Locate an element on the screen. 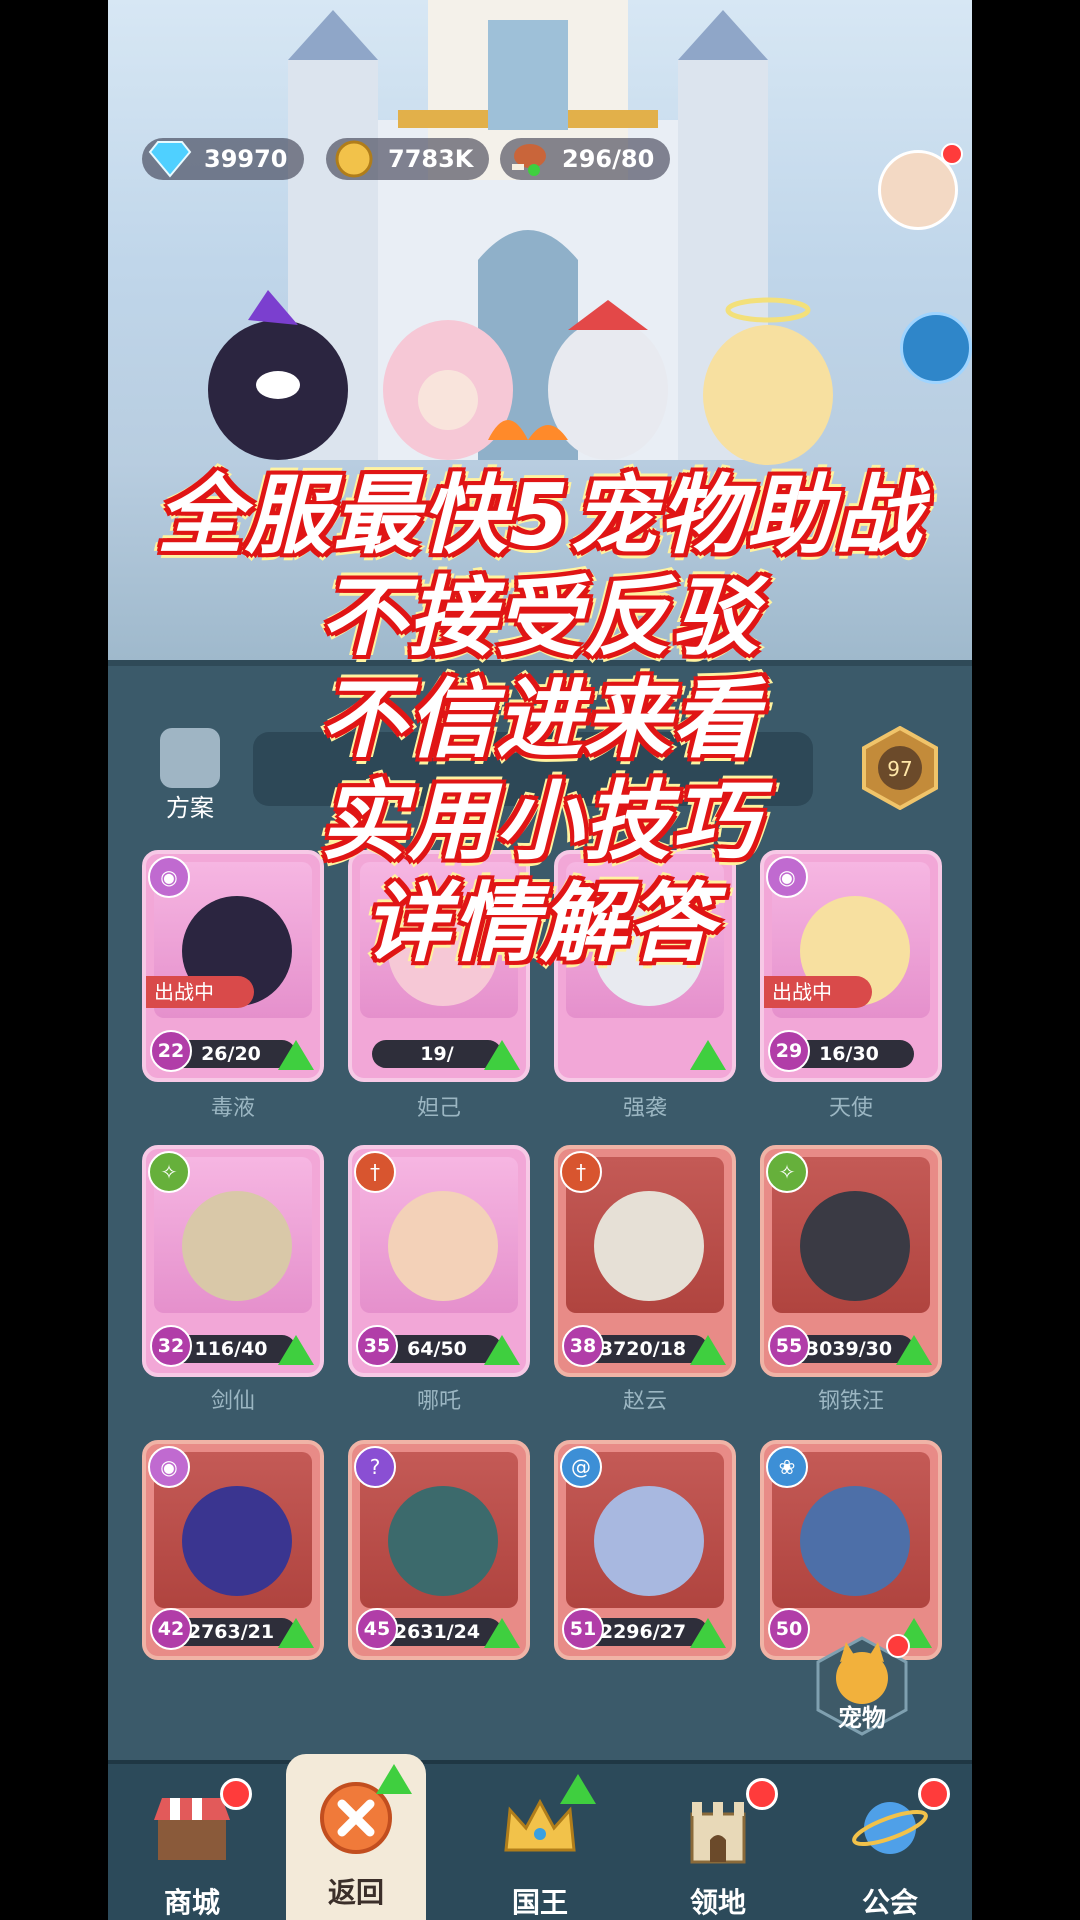 The image size is (1080, 1920). fox-icon: 宠物 is located at coordinates (863, 1685).